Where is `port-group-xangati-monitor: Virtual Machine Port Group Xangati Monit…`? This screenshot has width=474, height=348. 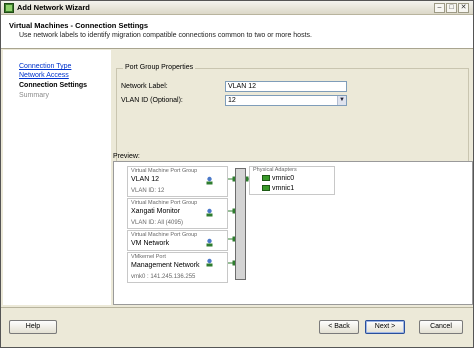 port-group-xangati-monitor: Virtual Machine Port Group Xangati Monit… is located at coordinates (177, 213).